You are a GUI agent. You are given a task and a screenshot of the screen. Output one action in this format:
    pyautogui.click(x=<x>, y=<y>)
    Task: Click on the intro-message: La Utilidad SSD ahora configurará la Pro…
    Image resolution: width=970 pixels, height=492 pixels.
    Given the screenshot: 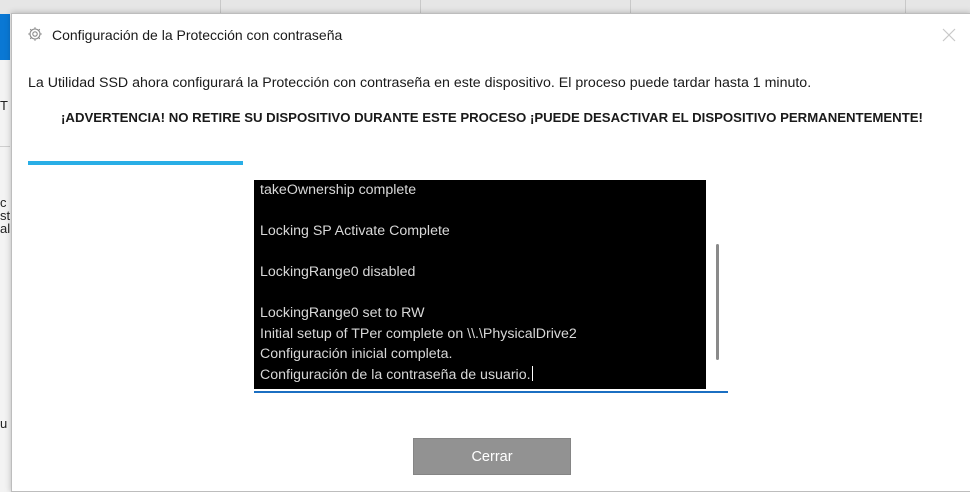 What is the action you would take?
    pyautogui.click(x=420, y=83)
    